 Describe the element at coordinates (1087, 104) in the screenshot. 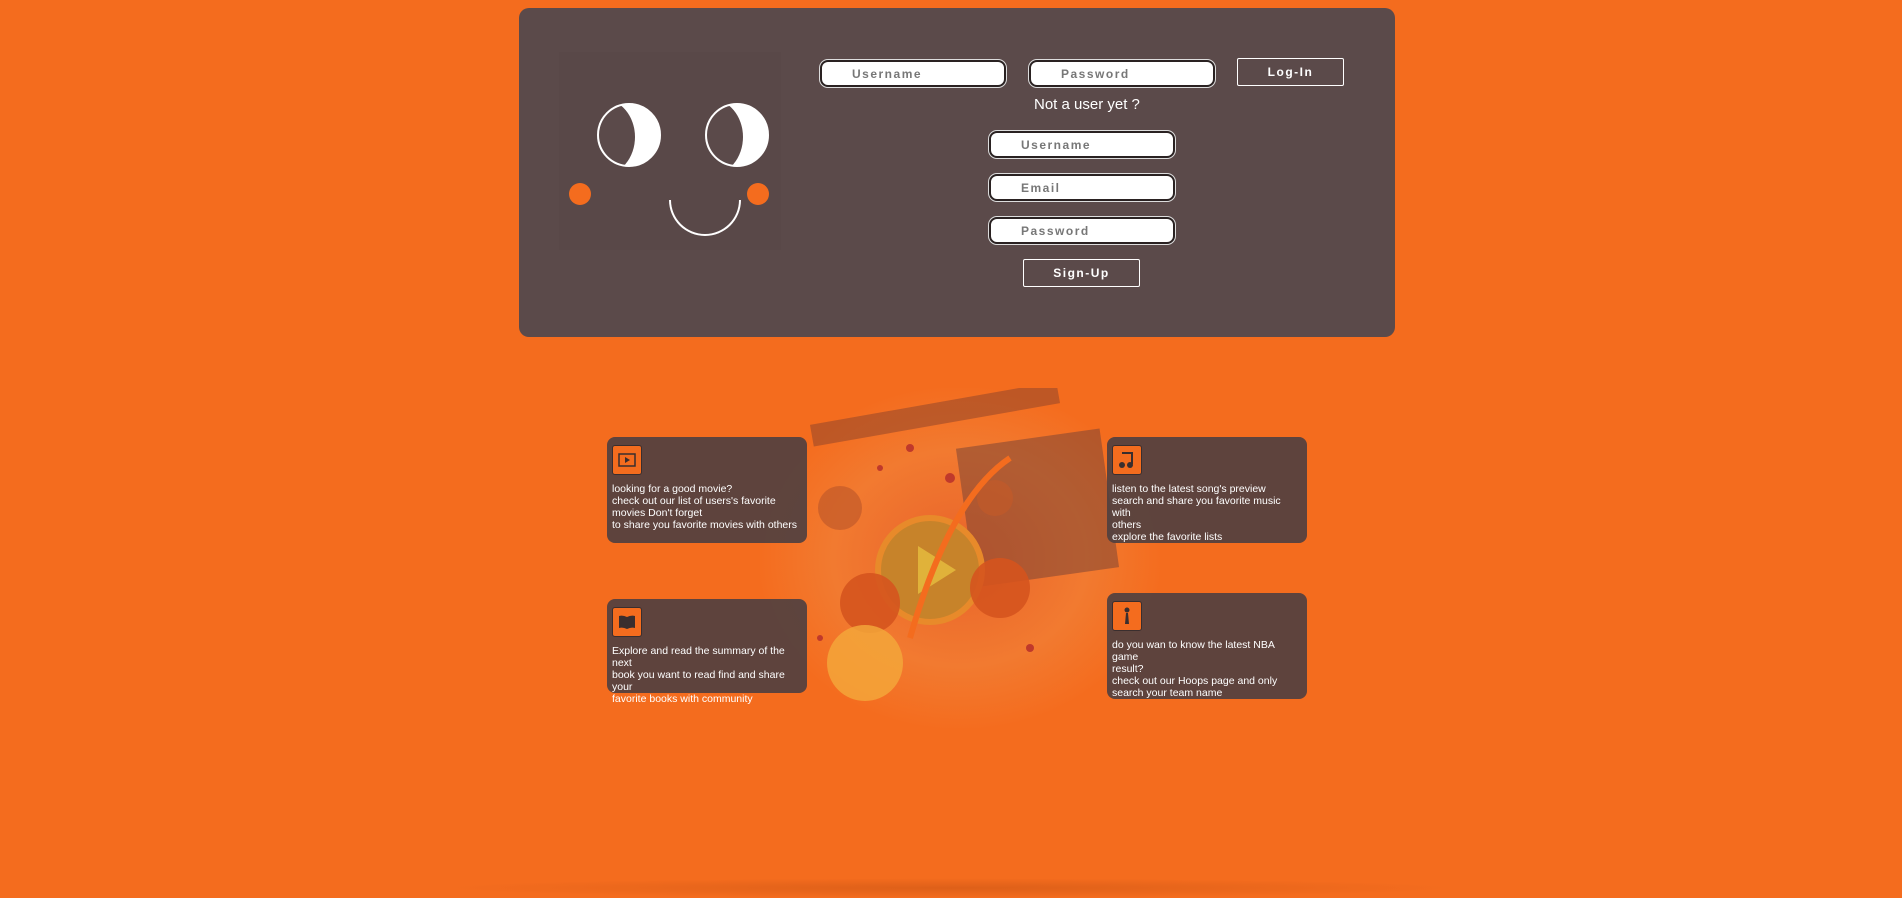

I see `signup-prompt: Not a user yet ?` at that location.